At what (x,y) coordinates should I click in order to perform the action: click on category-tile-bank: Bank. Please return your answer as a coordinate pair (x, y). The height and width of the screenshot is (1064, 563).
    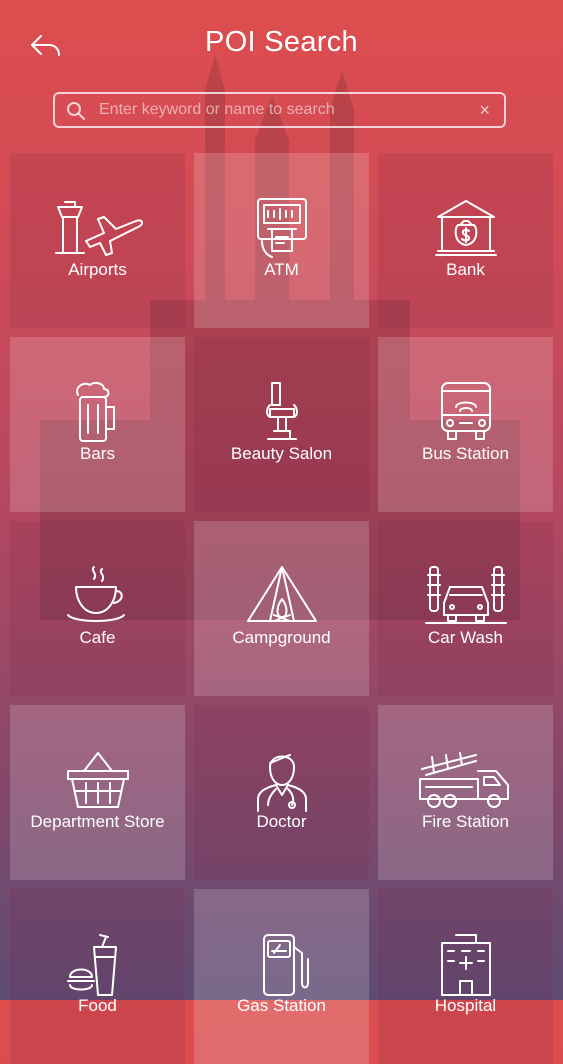
    Looking at the image, I should click on (465, 240).